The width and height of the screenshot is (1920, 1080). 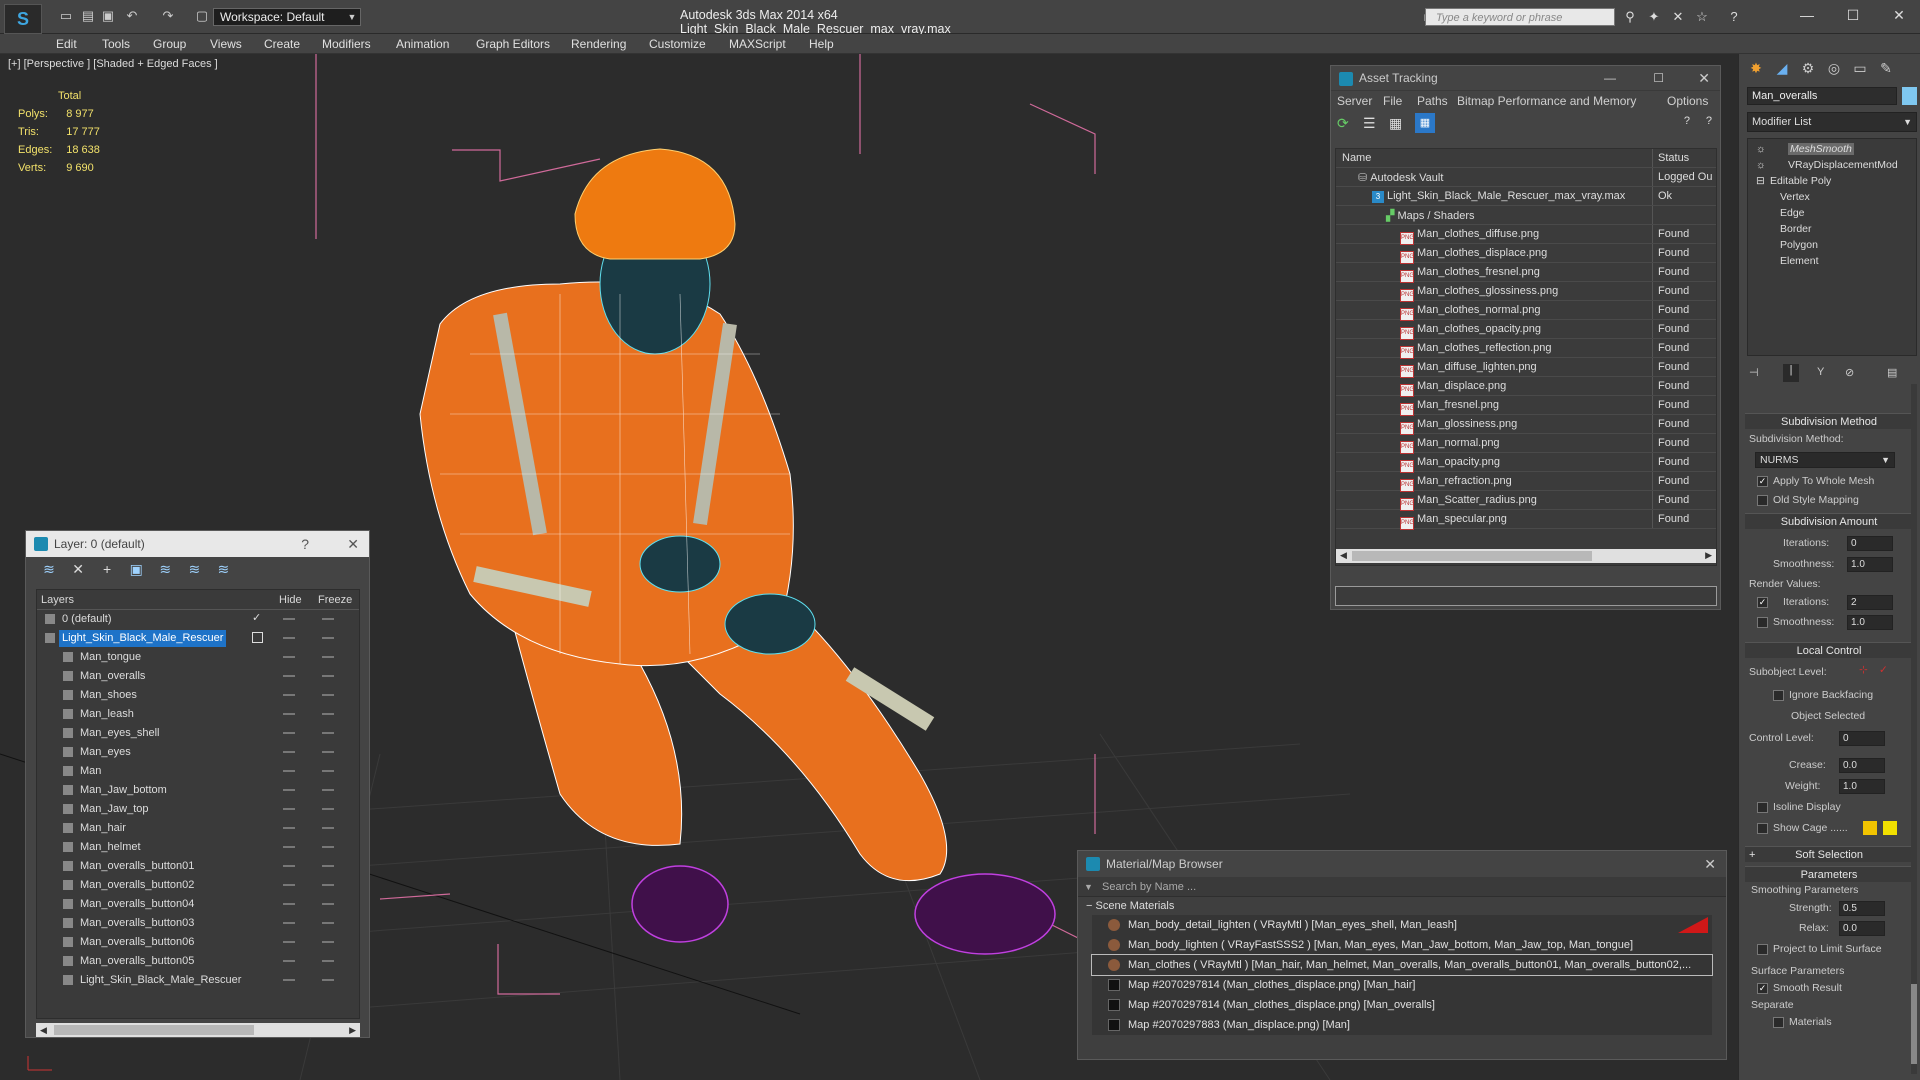 What do you see at coordinates (1526, 520) in the screenshot?
I see `asset-row: PNG Man_specular.png Found` at bounding box center [1526, 520].